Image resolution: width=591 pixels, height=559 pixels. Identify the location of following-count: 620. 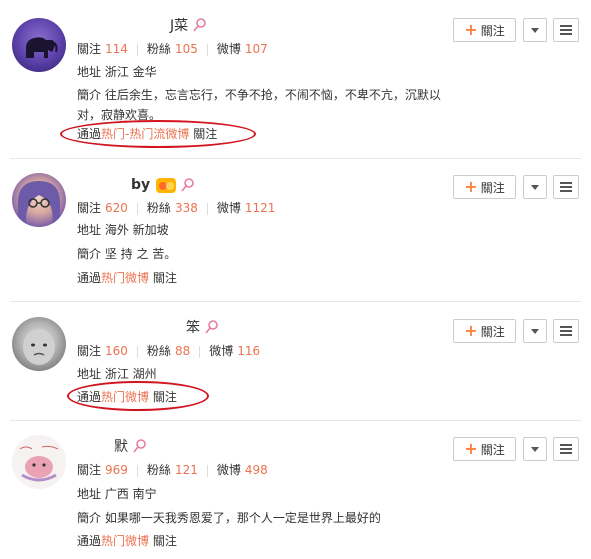
(116, 208).